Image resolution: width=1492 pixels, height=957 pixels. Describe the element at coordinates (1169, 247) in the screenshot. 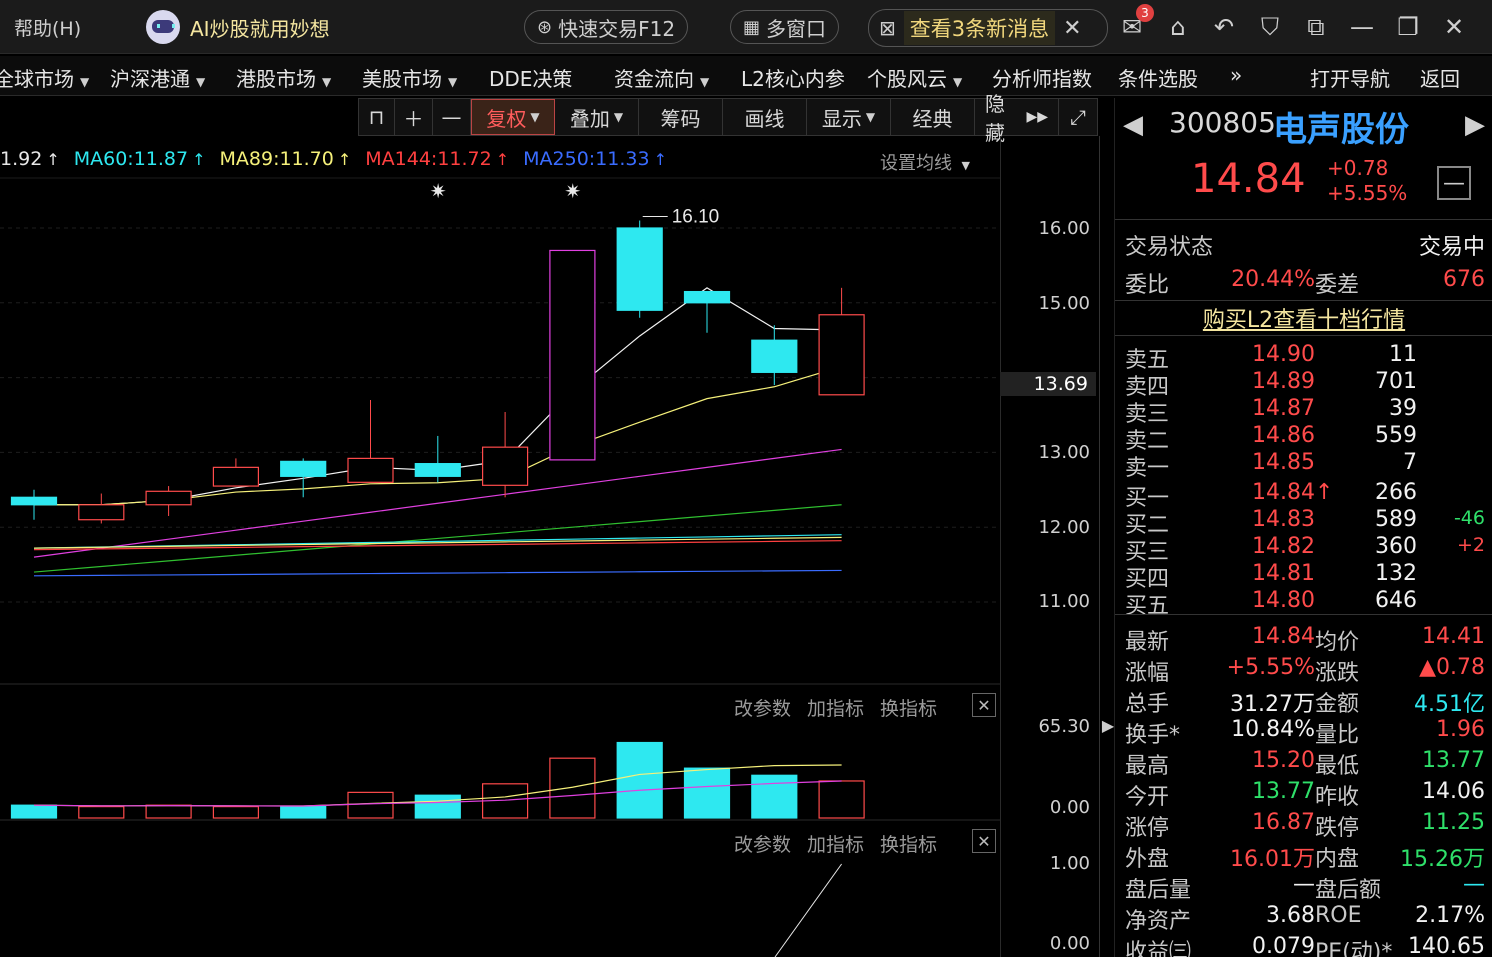

I see `trade-status-label: 交易状态` at that location.